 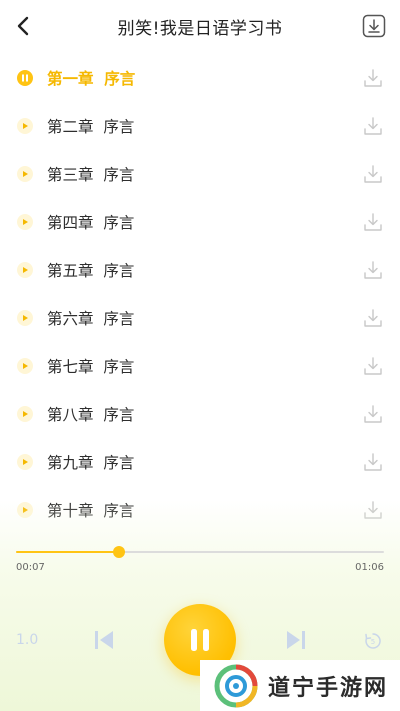 What do you see at coordinates (91, 223) in the screenshot?
I see `chapter-label: 第四章 序言` at bounding box center [91, 223].